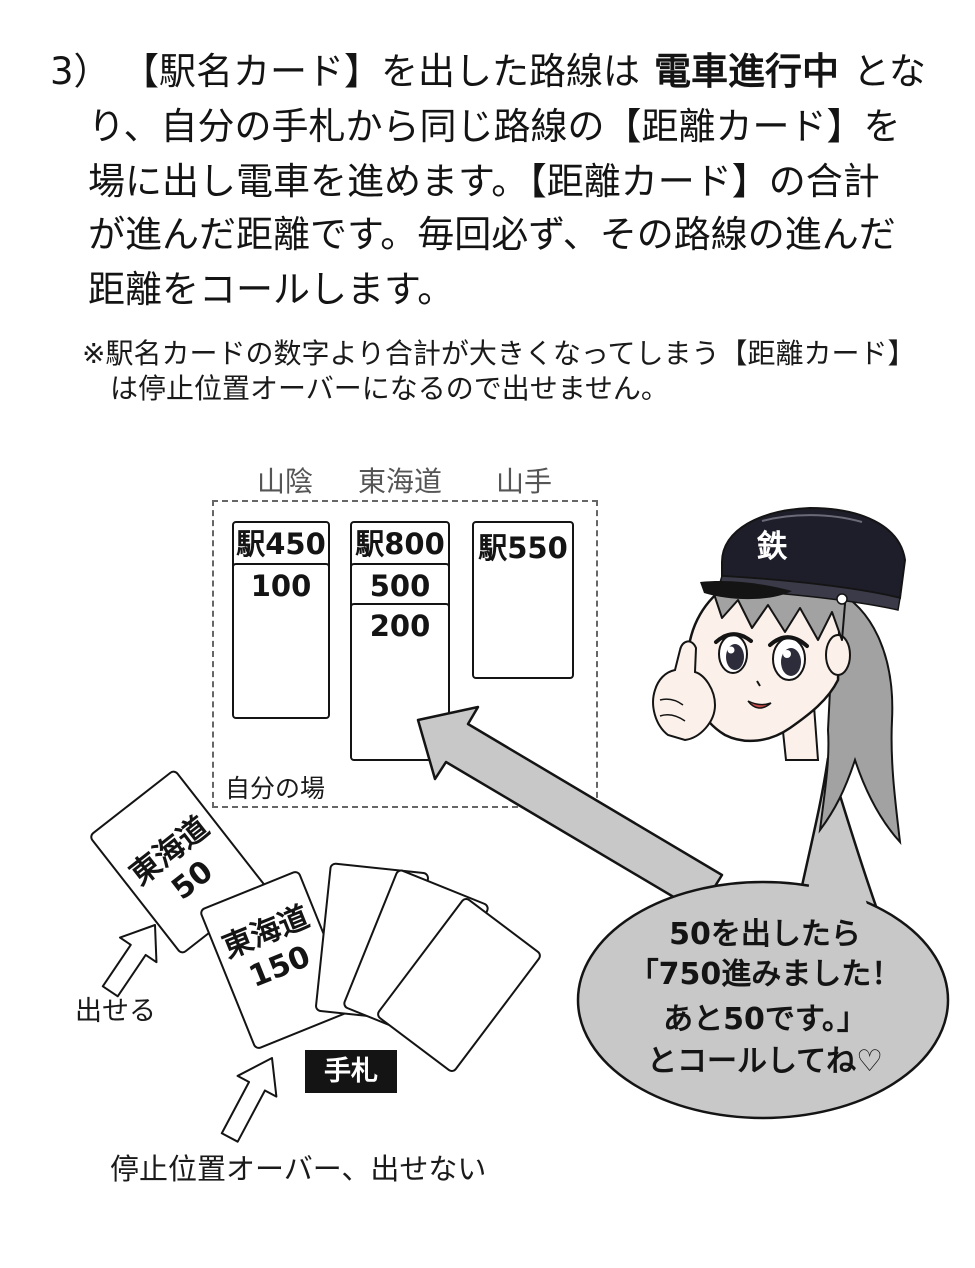 The width and height of the screenshot is (975, 1268). Describe the element at coordinates (838, 655) in the screenshot. I see `ear` at that location.